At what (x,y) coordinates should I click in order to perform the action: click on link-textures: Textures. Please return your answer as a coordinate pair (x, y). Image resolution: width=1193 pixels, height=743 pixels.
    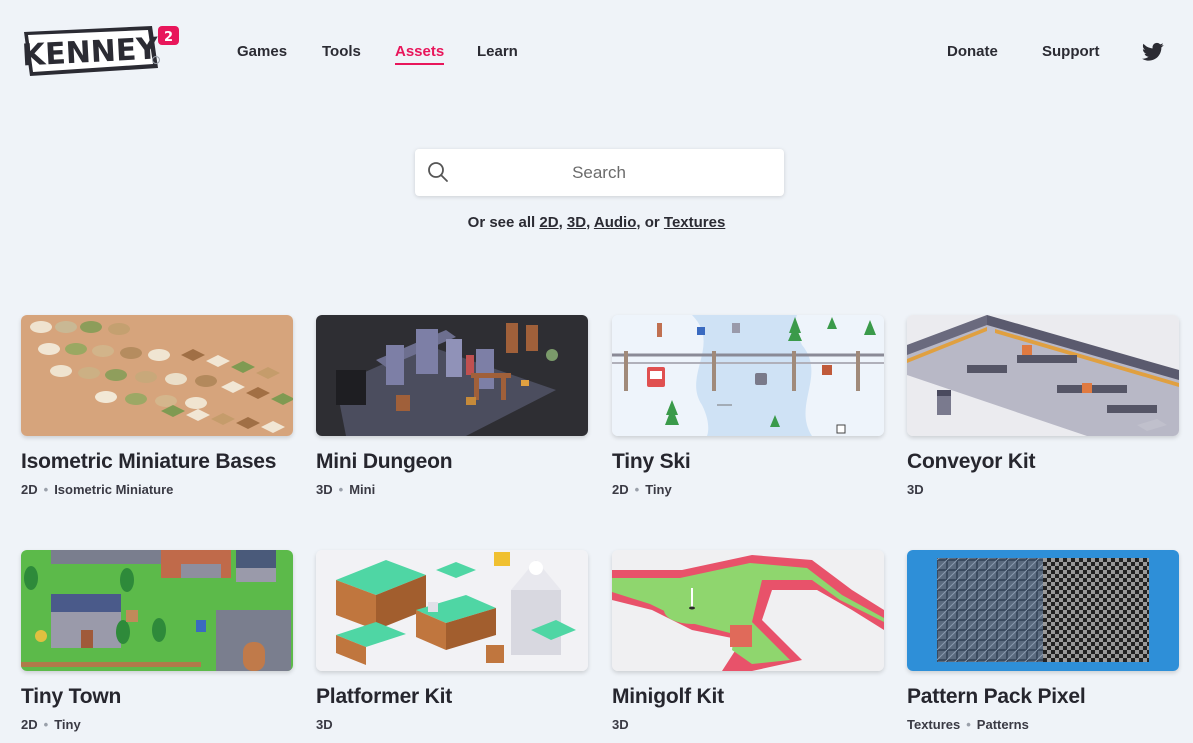
    Looking at the image, I should click on (694, 222).